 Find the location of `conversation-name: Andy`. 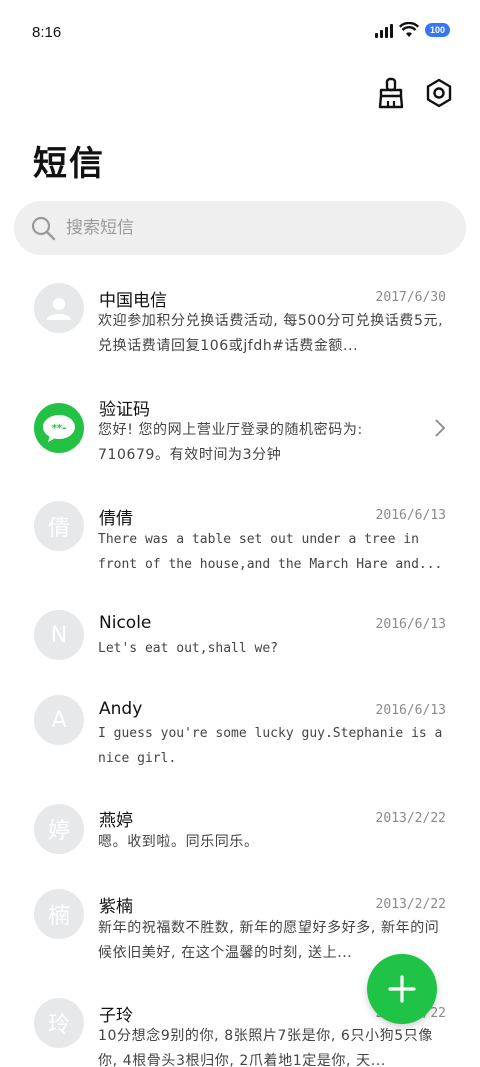

conversation-name: Andy is located at coordinates (121, 709).